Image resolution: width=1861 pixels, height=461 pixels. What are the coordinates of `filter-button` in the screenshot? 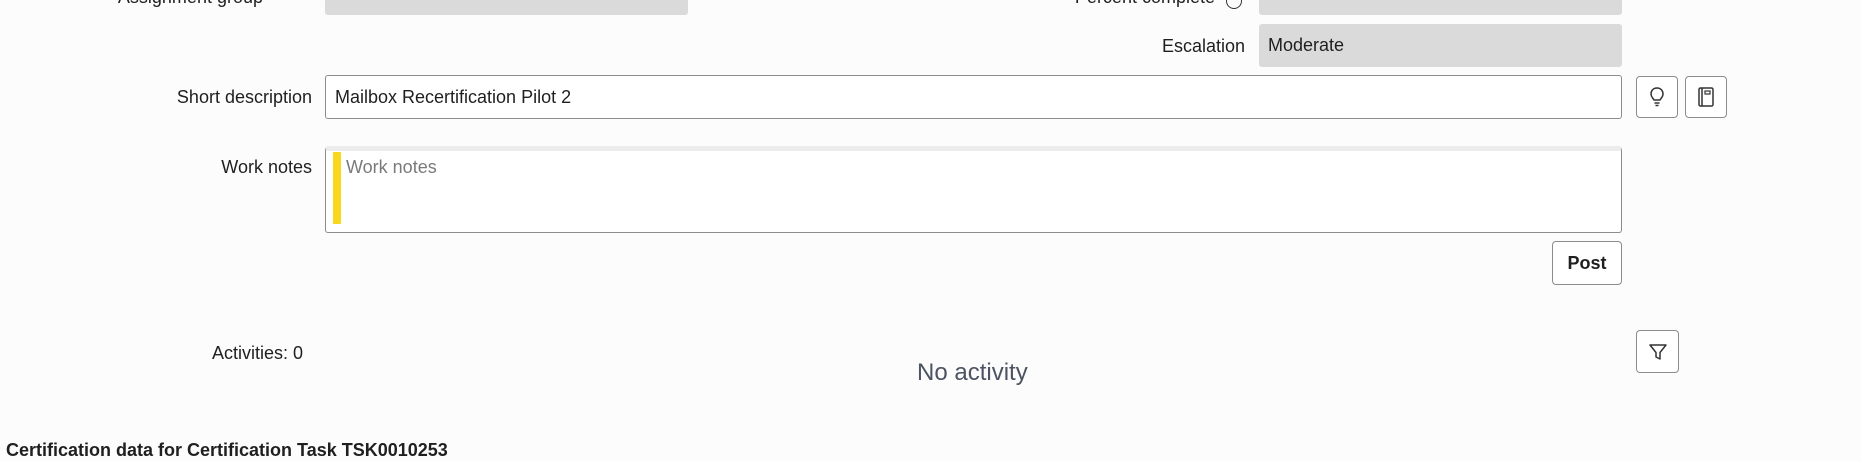 It's located at (1657, 351).